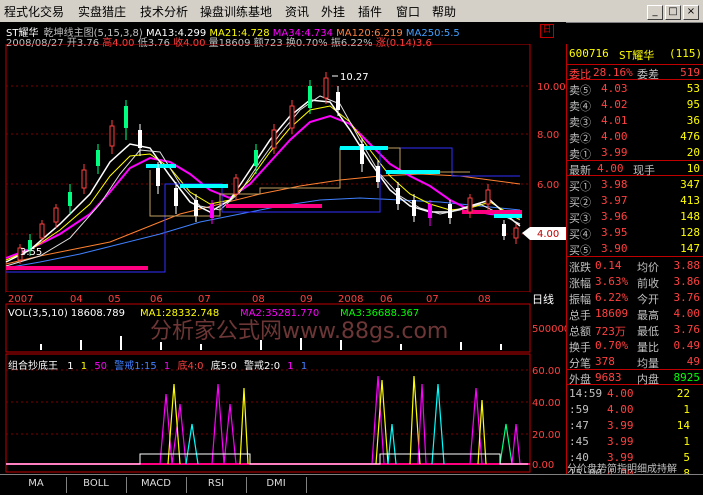 The height and width of the screenshot is (495, 703). I want to click on tab-boll: BOLL, so click(96, 483).